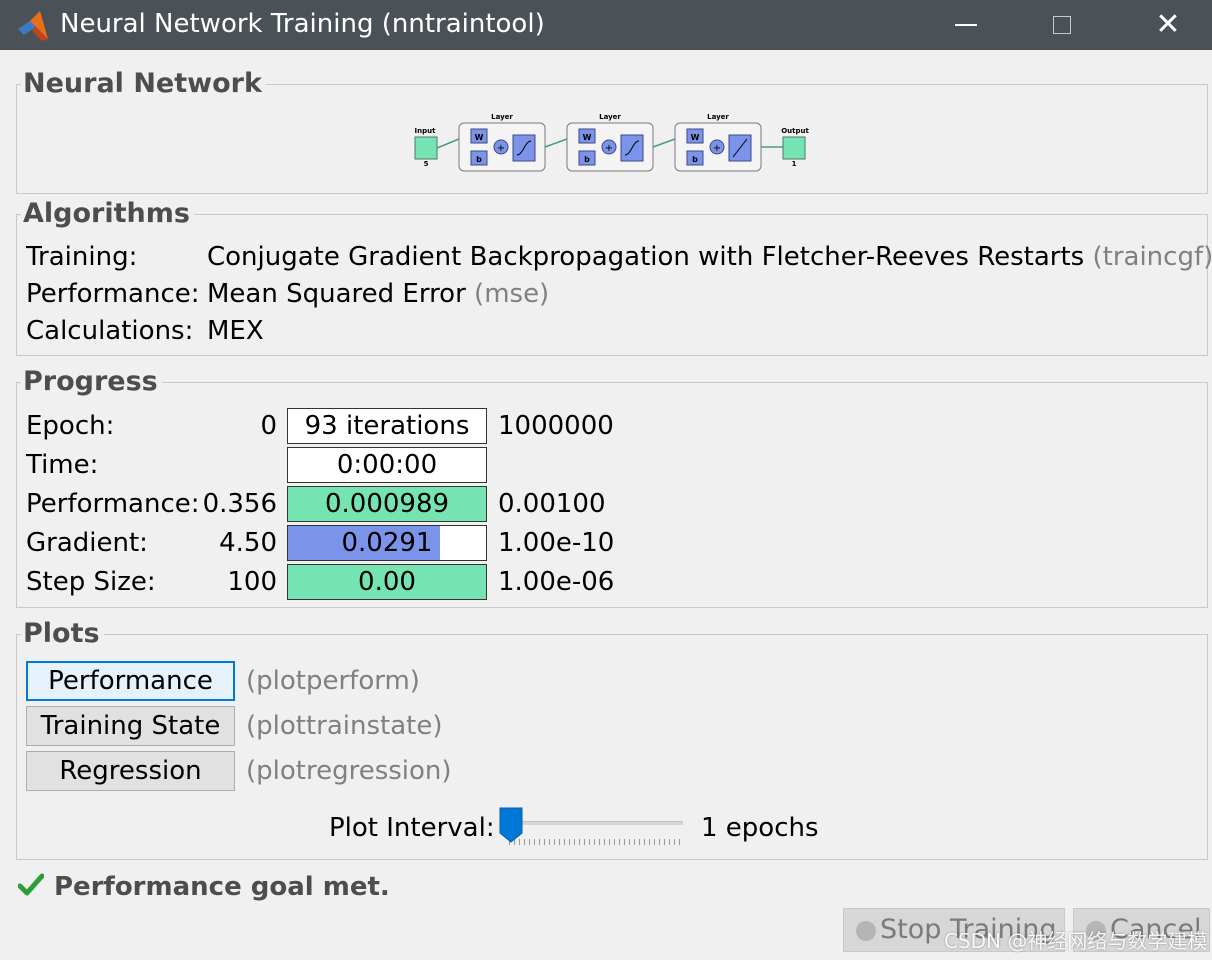 This screenshot has height=960, width=1212. I want to click on layer-2-label: Layer, so click(610, 117).